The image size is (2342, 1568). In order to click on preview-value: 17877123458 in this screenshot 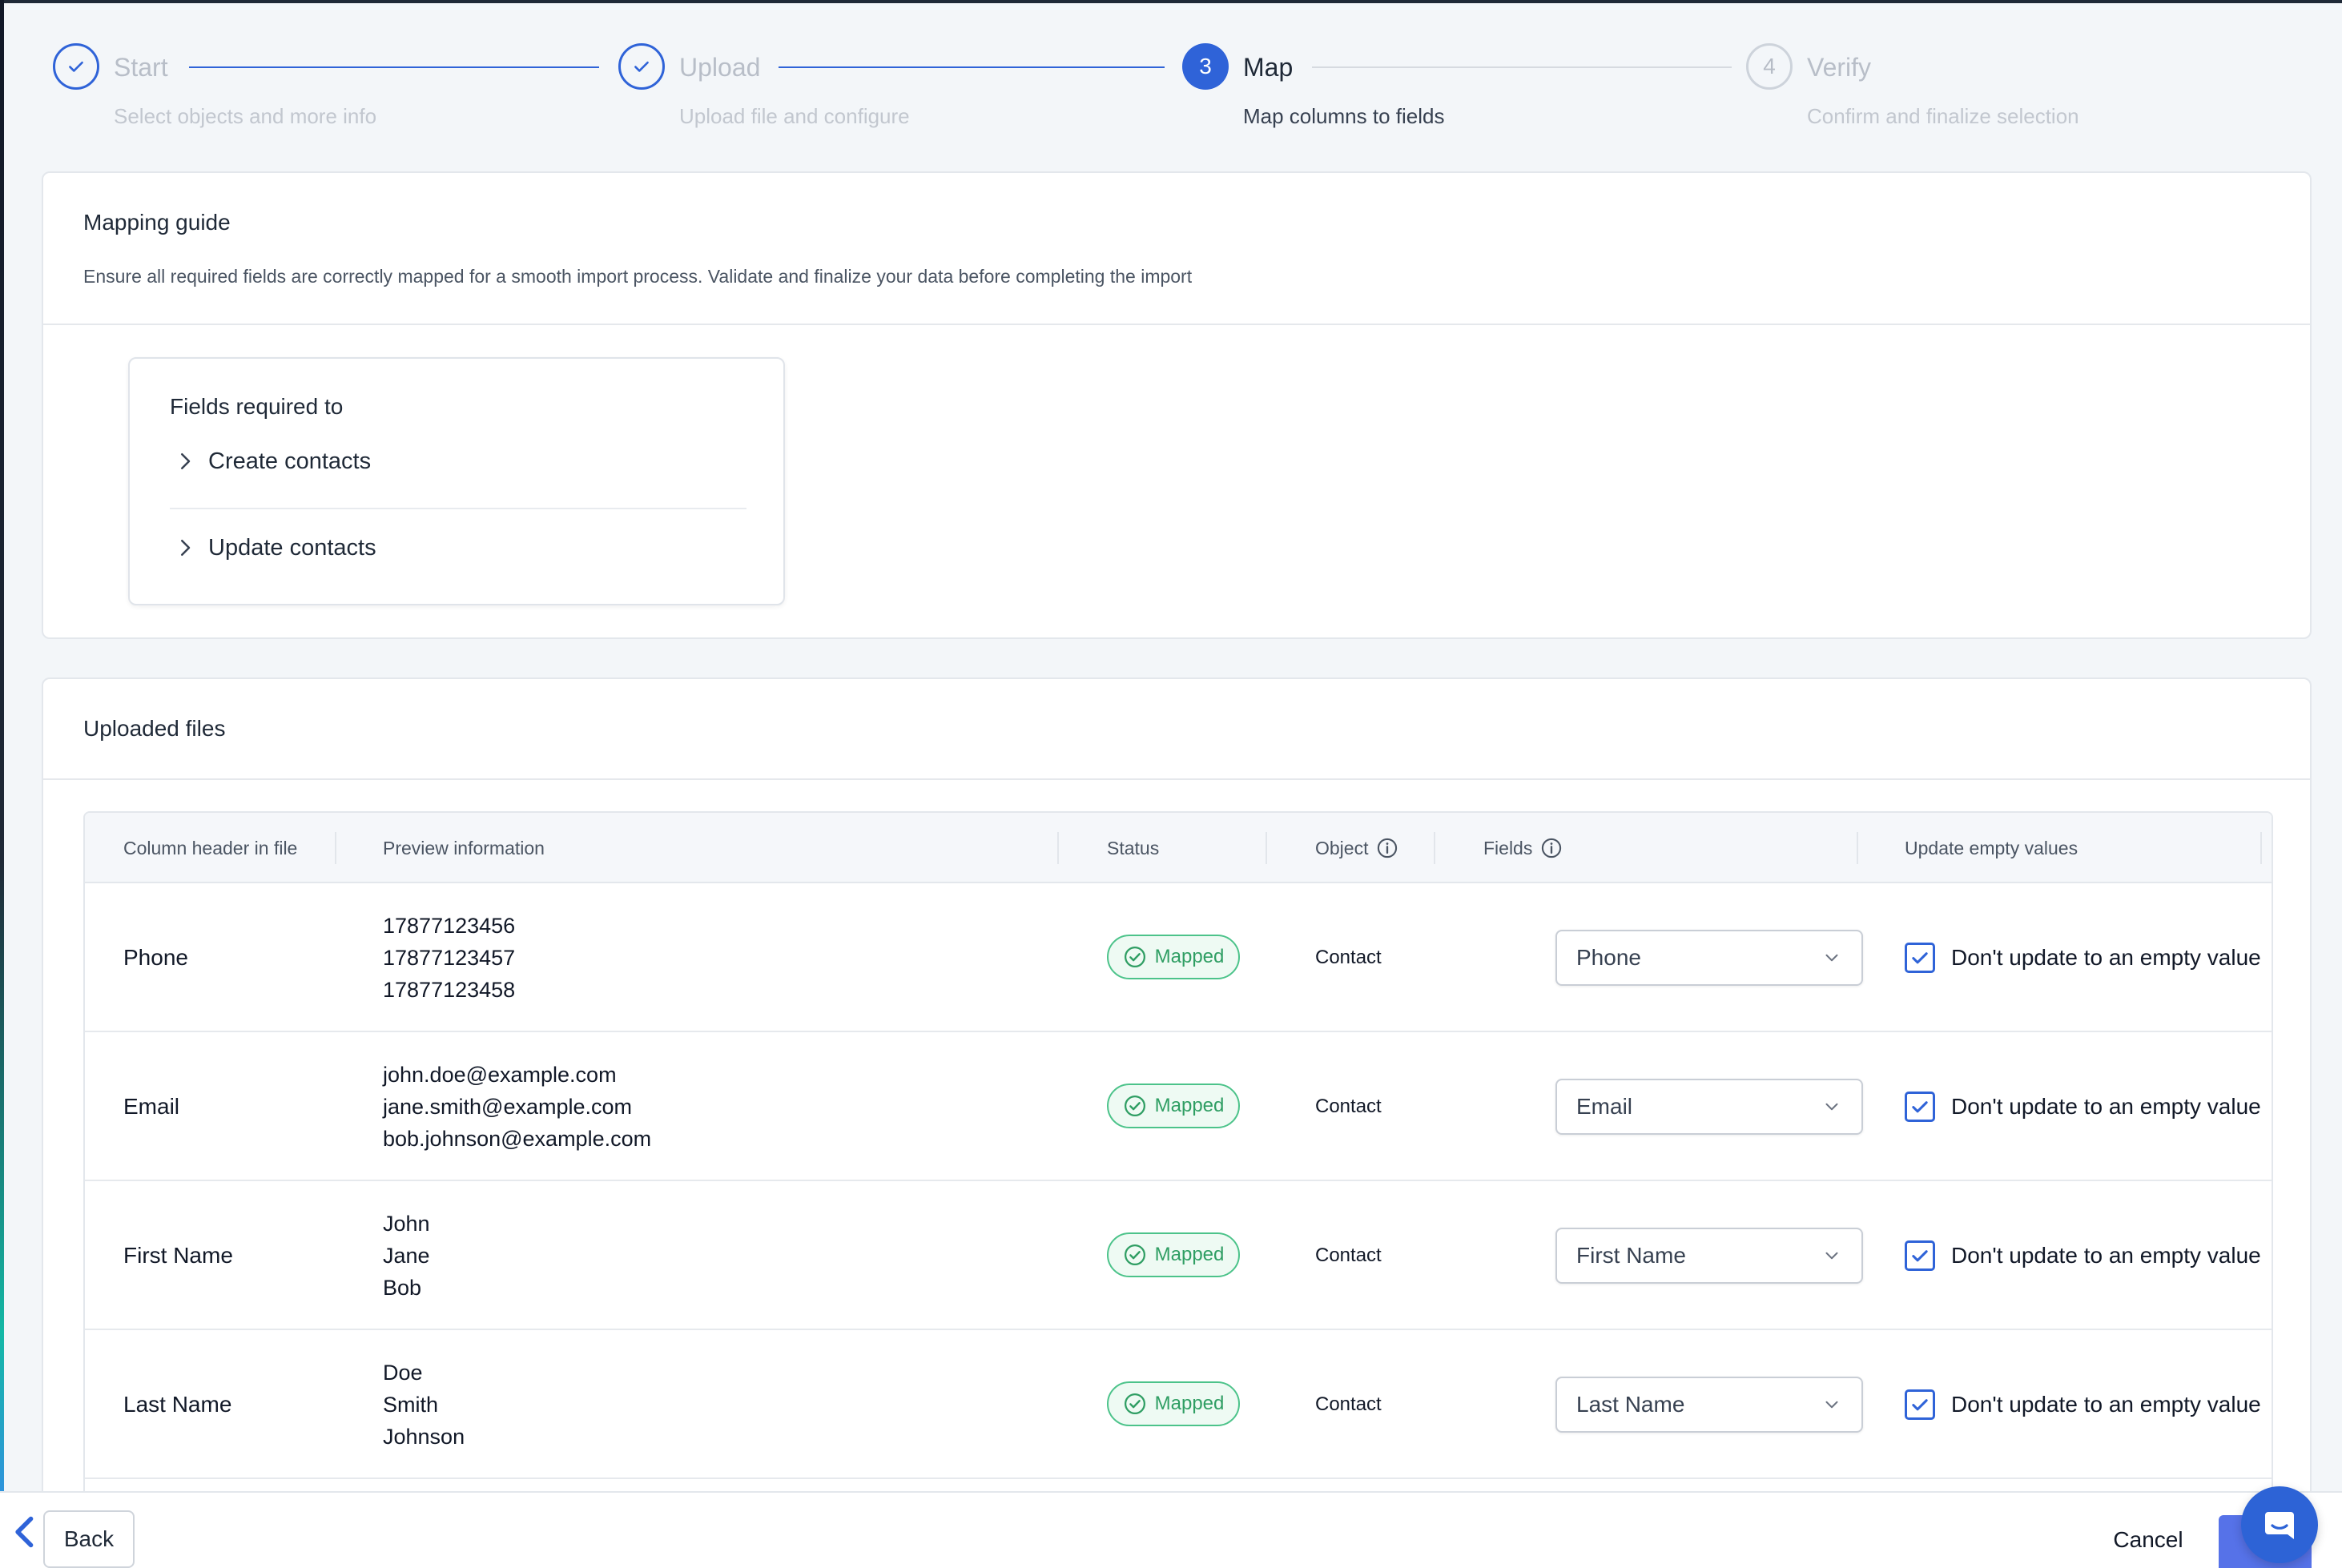, I will do `click(449, 990)`.